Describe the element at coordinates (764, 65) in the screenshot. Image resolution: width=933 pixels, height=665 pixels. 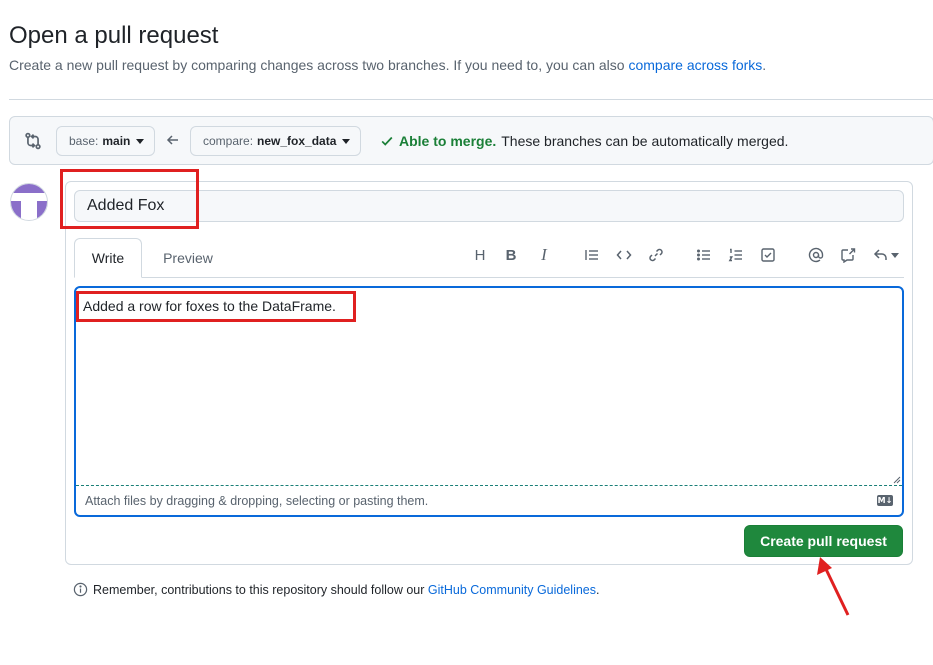
I see `subtitle-period: .` at that location.